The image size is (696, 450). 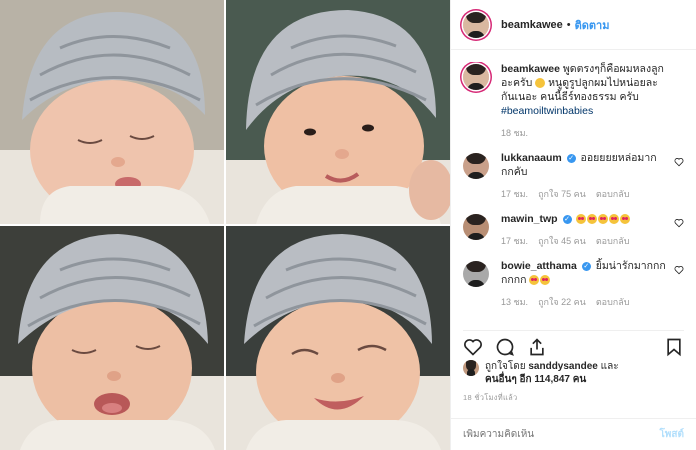 What do you see at coordinates (674, 347) in the screenshot?
I see `bookmark-icon` at bounding box center [674, 347].